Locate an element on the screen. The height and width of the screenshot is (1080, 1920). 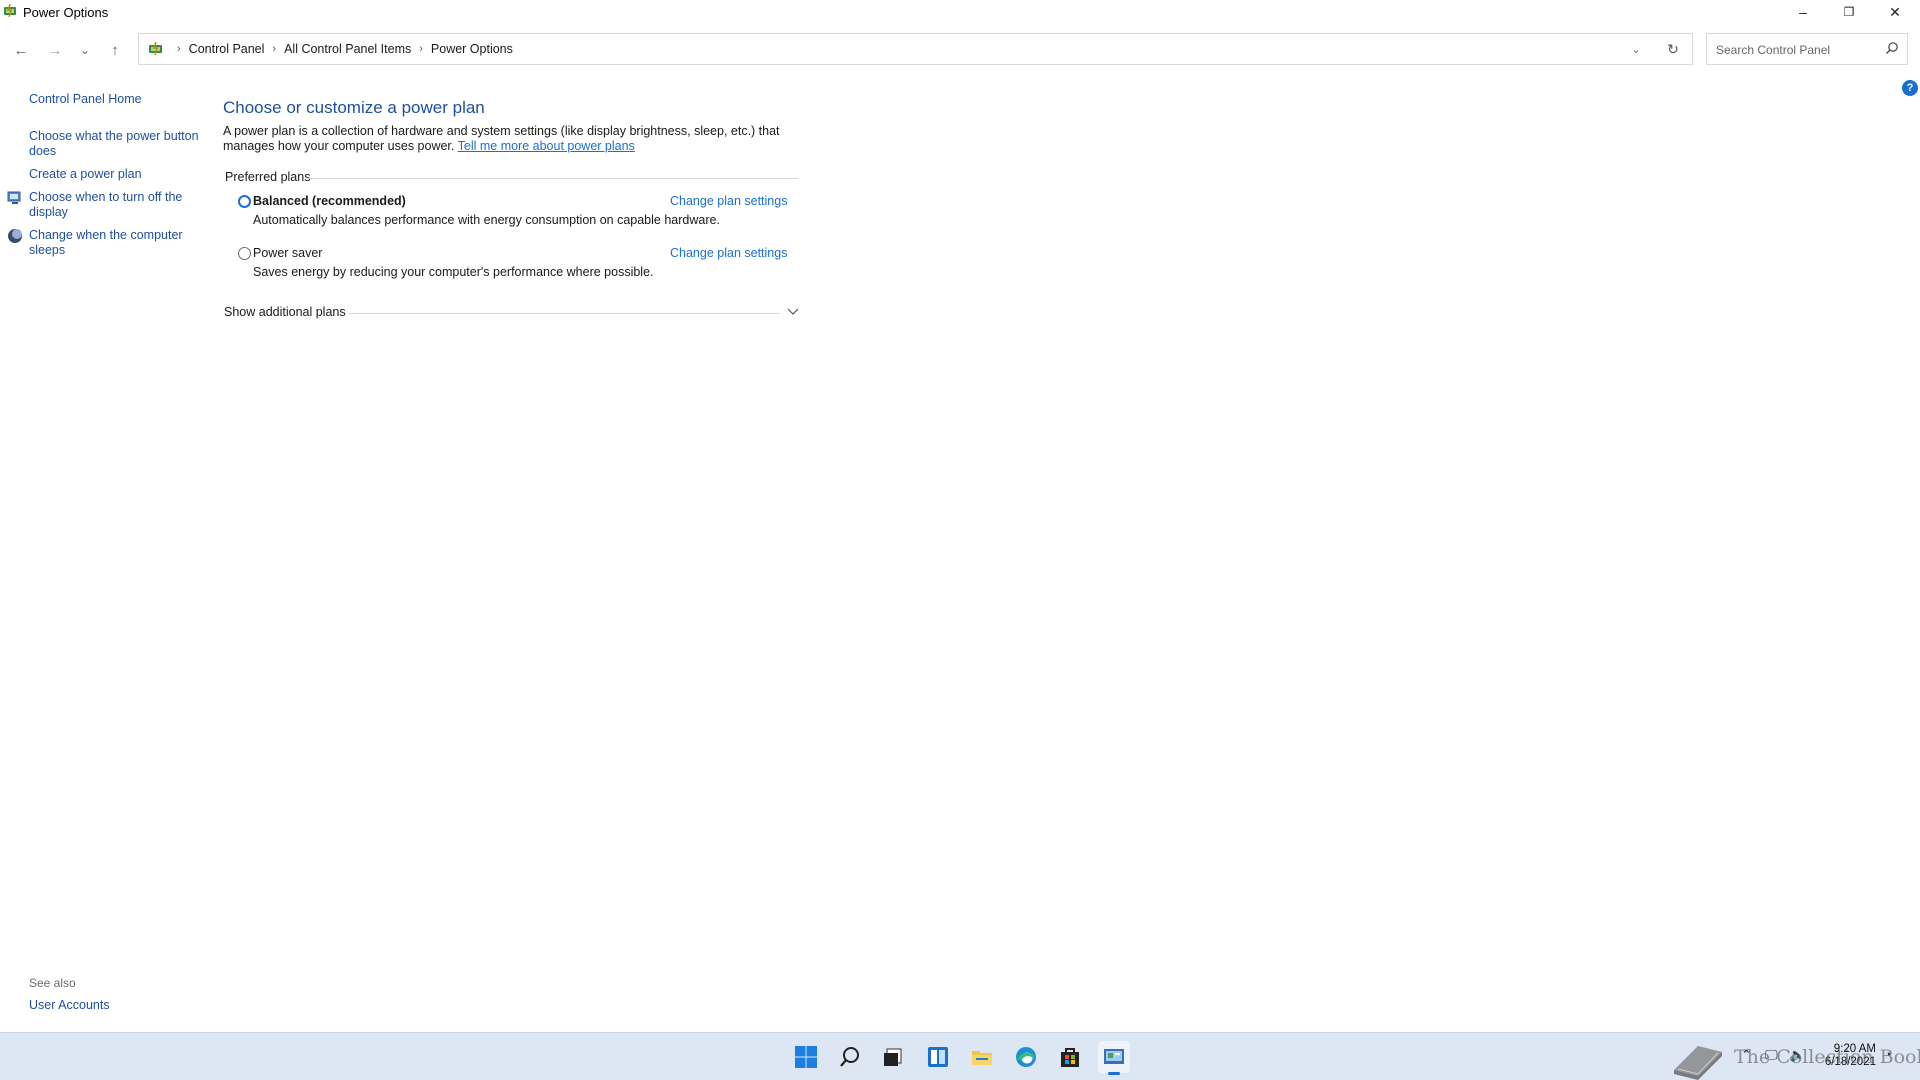
back-arrow-icon: ← is located at coordinates (21, 50).